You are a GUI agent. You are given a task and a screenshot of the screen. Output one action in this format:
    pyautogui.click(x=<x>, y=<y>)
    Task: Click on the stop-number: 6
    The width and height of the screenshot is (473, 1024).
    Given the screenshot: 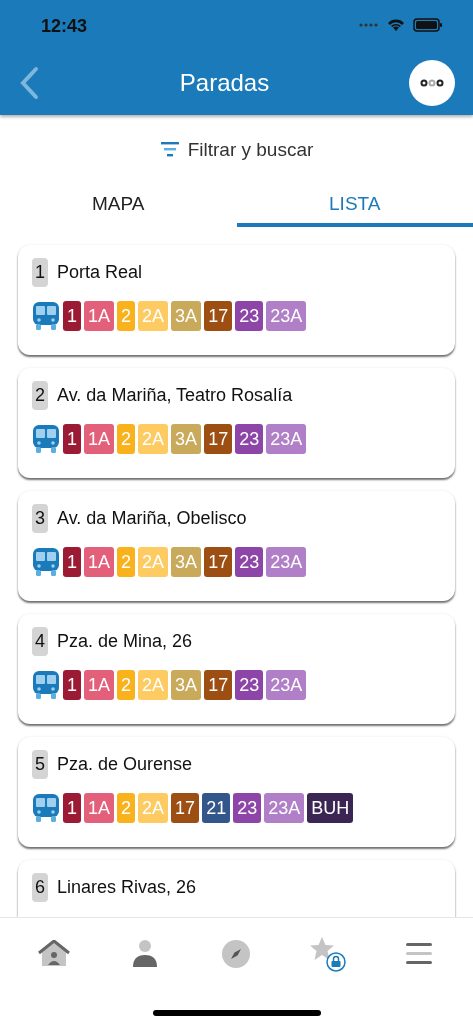 What is the action you would take?
    pyautogui.click(x=40, y=887)
    